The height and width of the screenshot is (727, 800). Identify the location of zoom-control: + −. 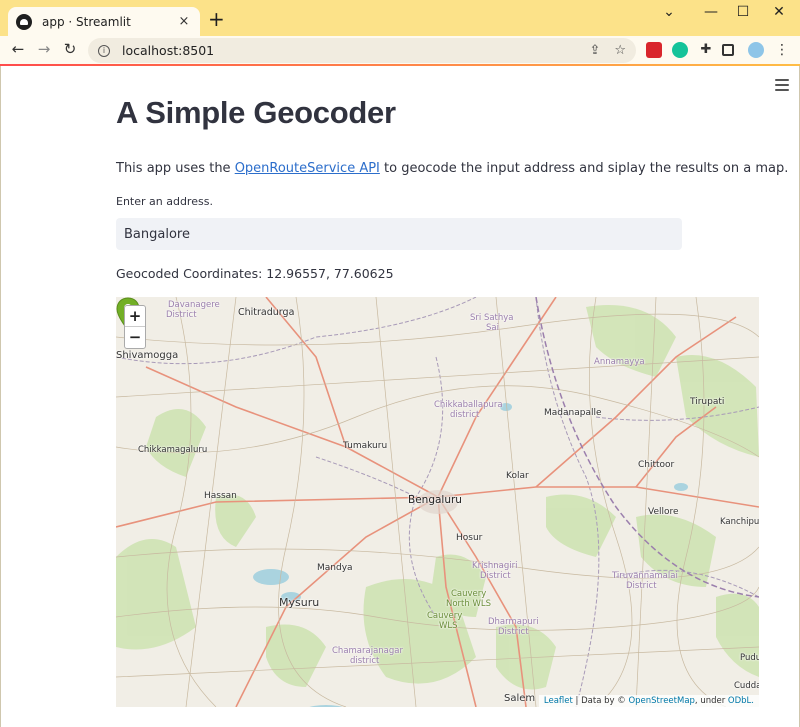
(135, 327).